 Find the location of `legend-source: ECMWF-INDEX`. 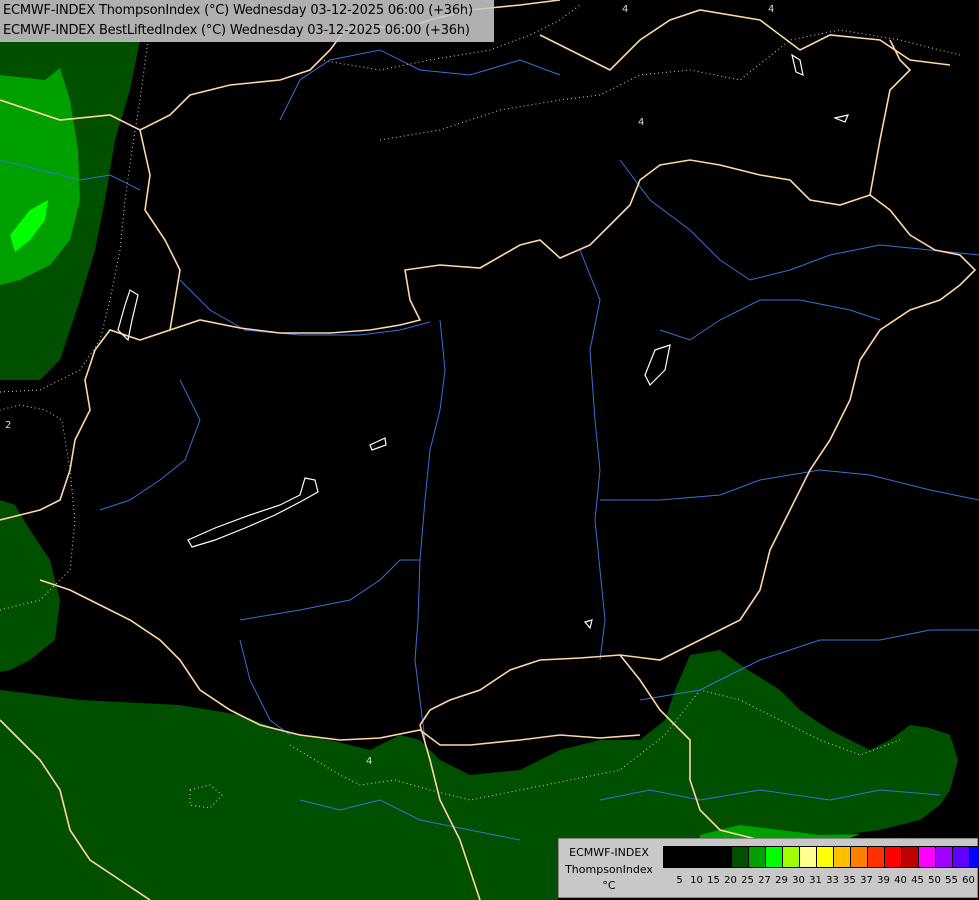

legend-source: ECMWF-INDEX is located at coordinates (609, 852).